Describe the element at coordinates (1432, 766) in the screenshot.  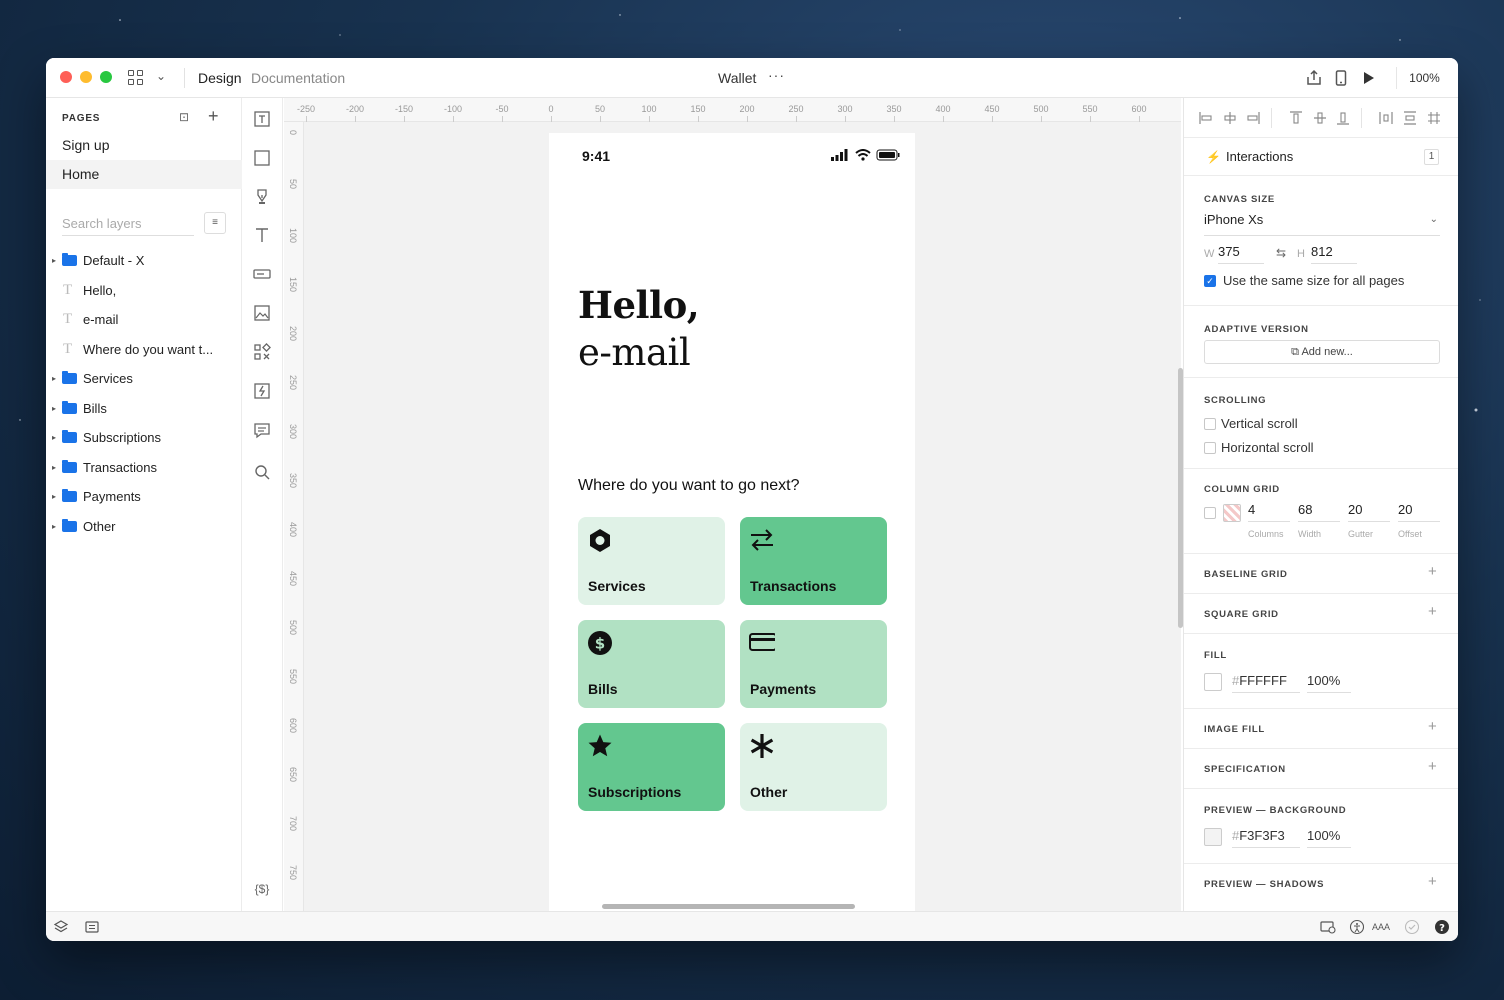
I see `add-specification-icon: +` at that location.